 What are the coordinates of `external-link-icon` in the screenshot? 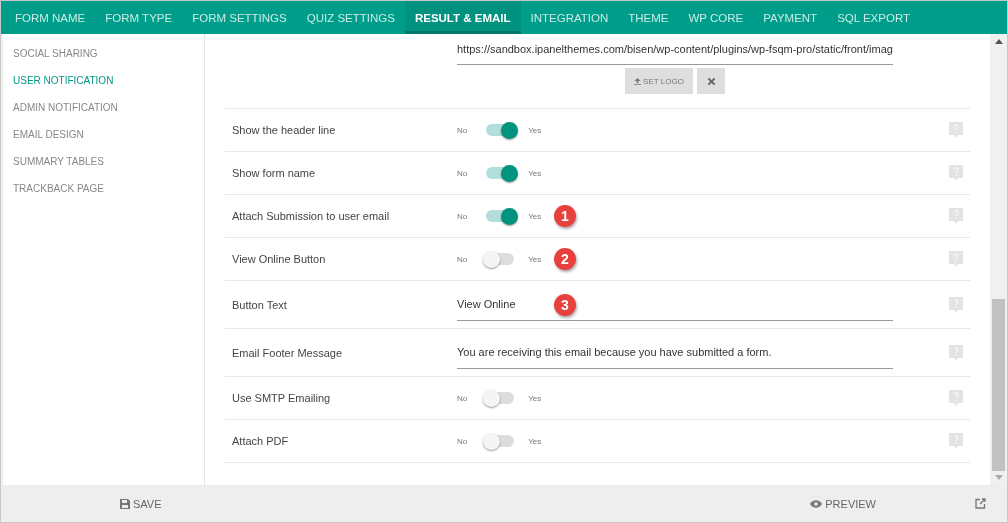 It's located at (980, 503).